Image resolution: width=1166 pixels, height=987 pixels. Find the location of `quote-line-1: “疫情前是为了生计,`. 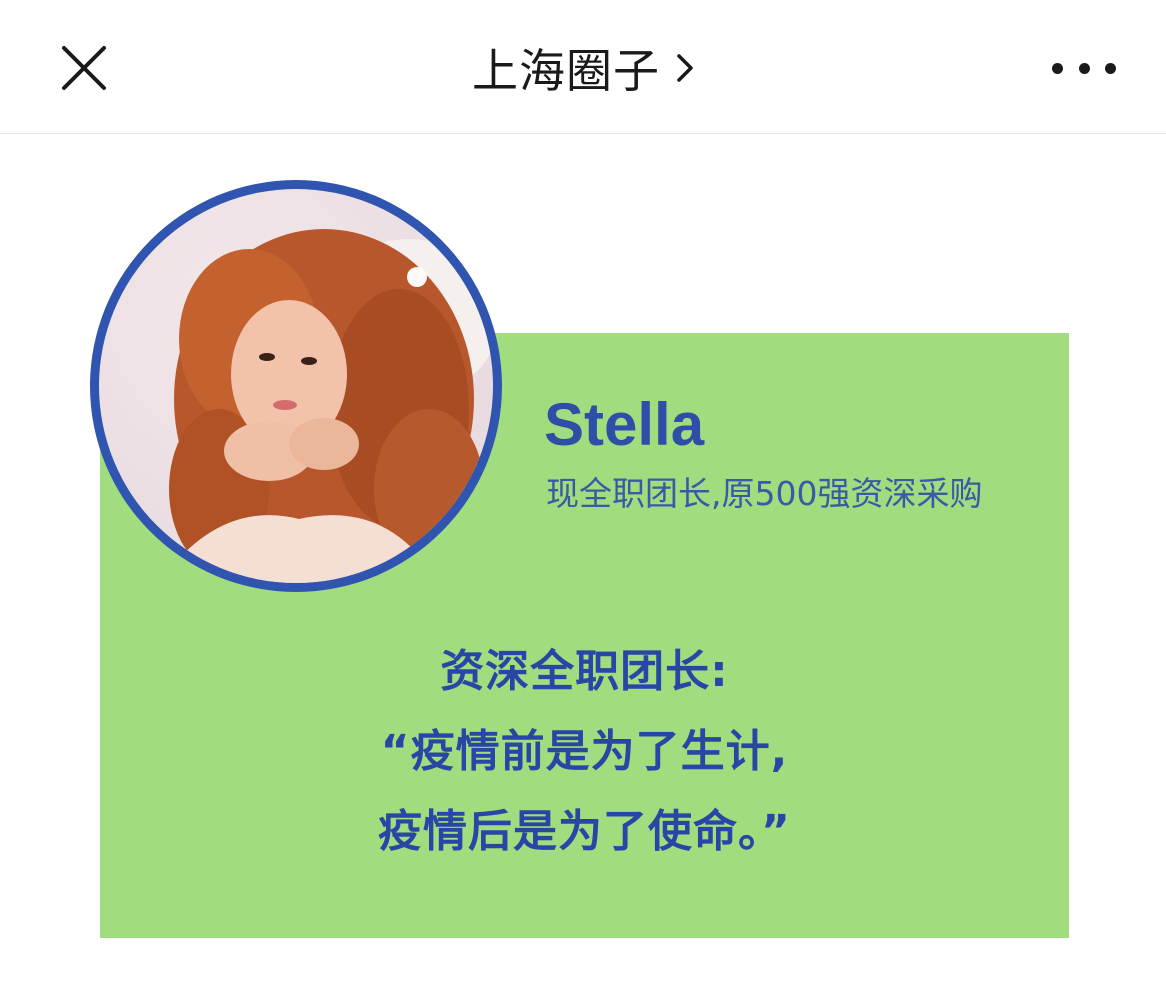

quote-line-1: “疫情前是为了生计, is located at coordinates (584, 751).